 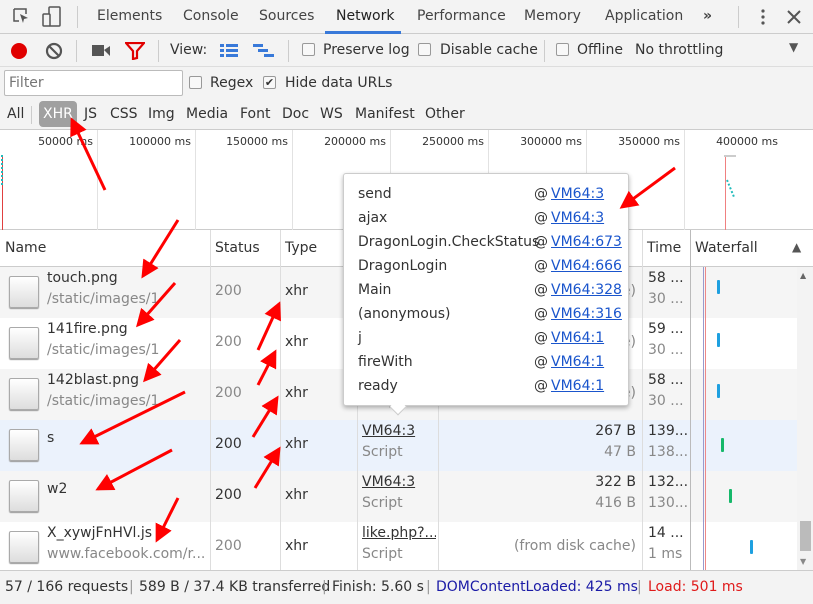 I want to click on tab-elements: Elements, so click(x=129, y=16).